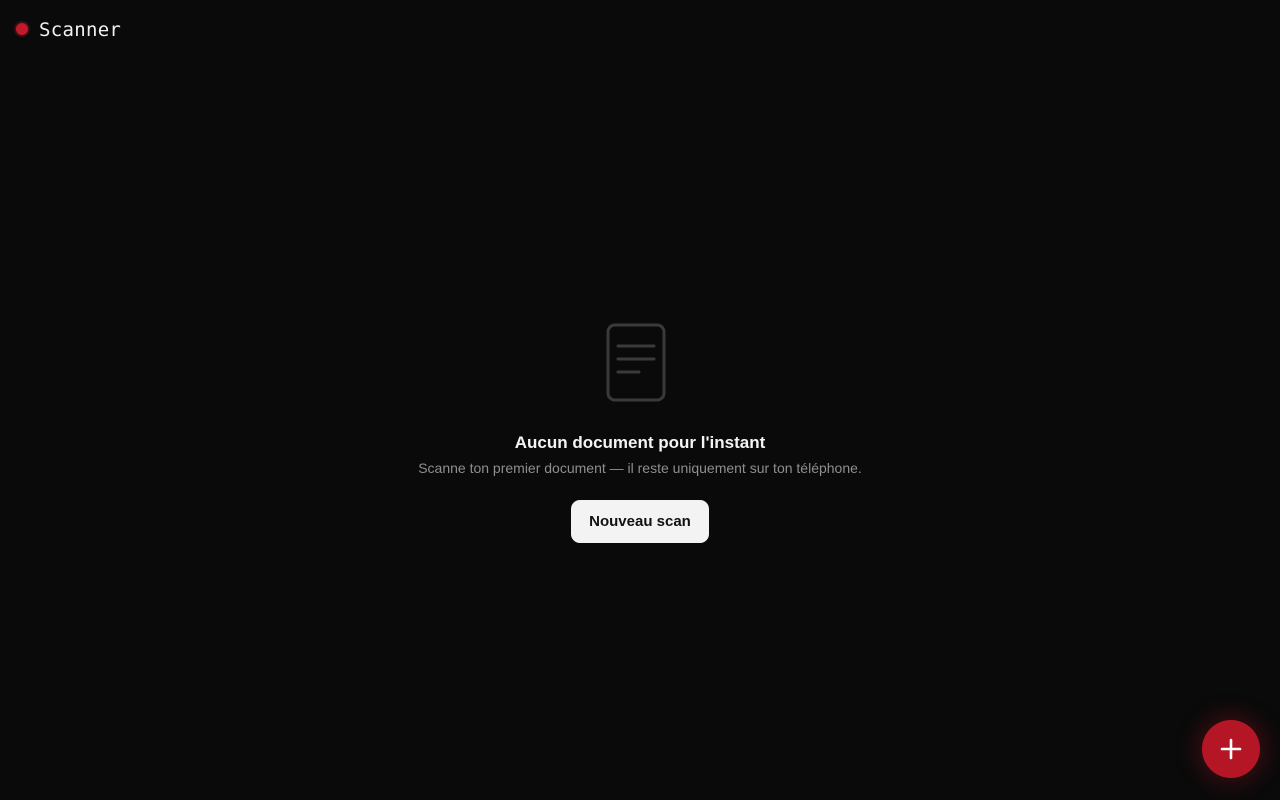  I want to click on record-dot-inner, so click(22, 29).